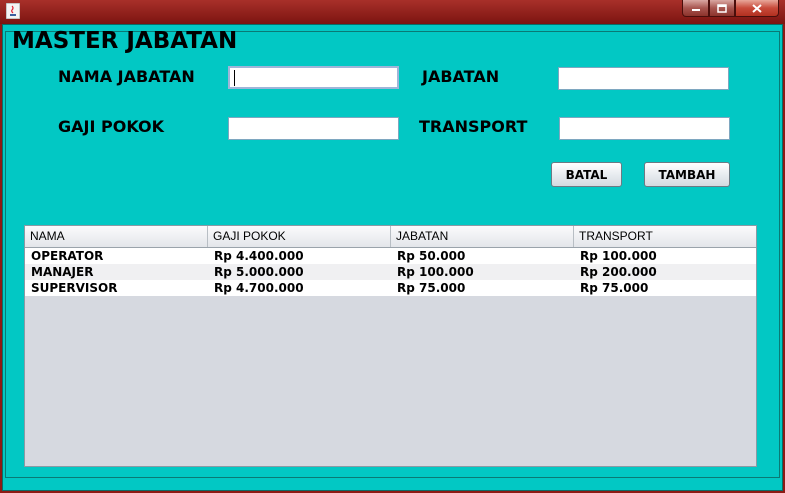 The image size is (785, 493). I want to click on cell-nama: SUPERVISOR, so click(74, 288).